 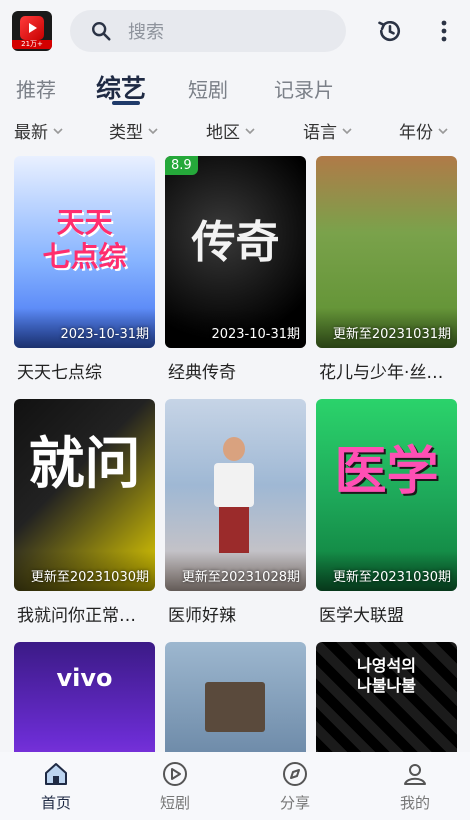 What do you see at coordinates (101, 31) in the screenshot?
I see `search-icon` at bounding box center [101, 31].